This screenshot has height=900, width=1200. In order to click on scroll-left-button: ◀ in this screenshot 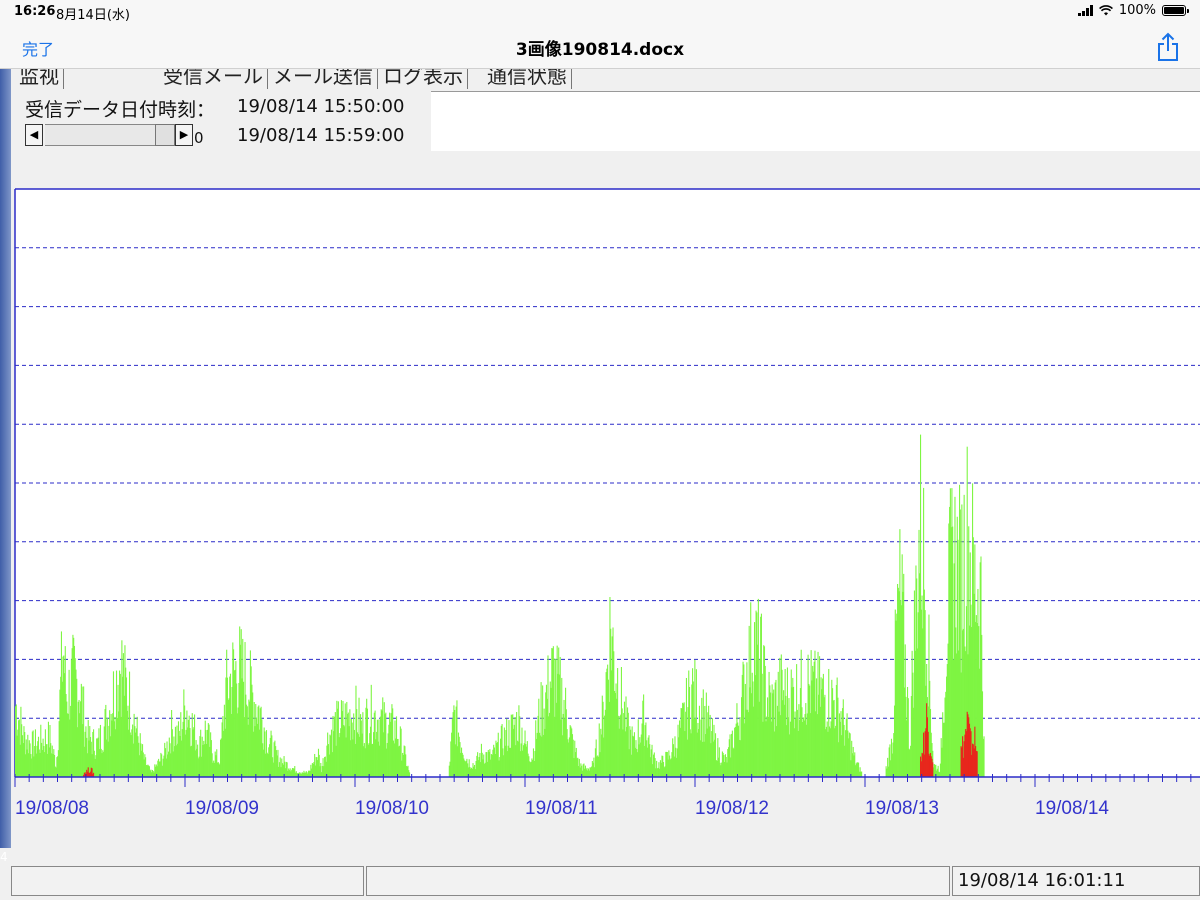, I will do `click(34, 135)`.